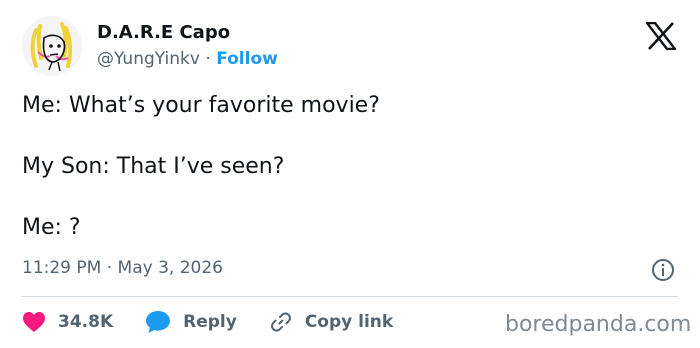  I want to click on reply-button: Reply, so click(191, 322).